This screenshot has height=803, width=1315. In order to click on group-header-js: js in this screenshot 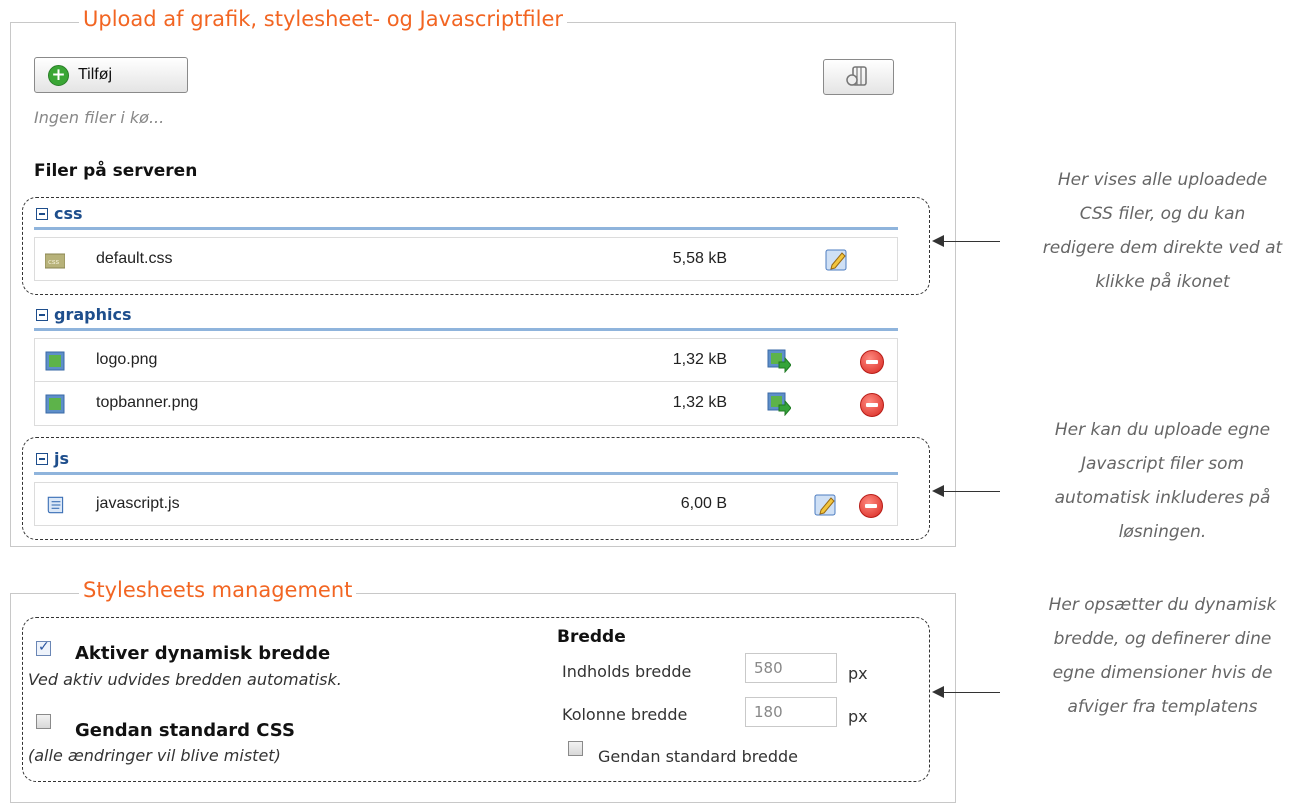, I will do `click(466, 460)`.